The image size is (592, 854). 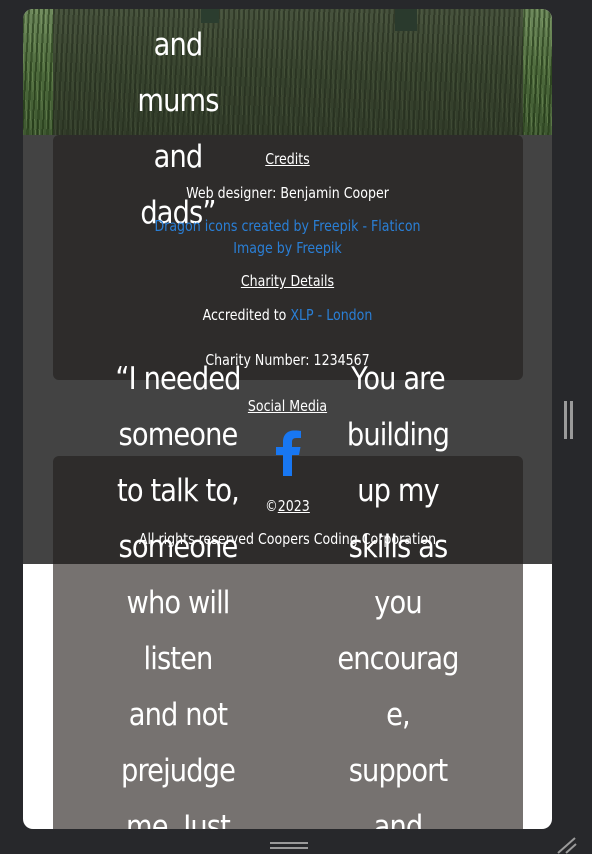 What do you see at coordinates (398, 659) in the screenshot?
I see `quote-line: encourag` at bounding box center [398, 659].